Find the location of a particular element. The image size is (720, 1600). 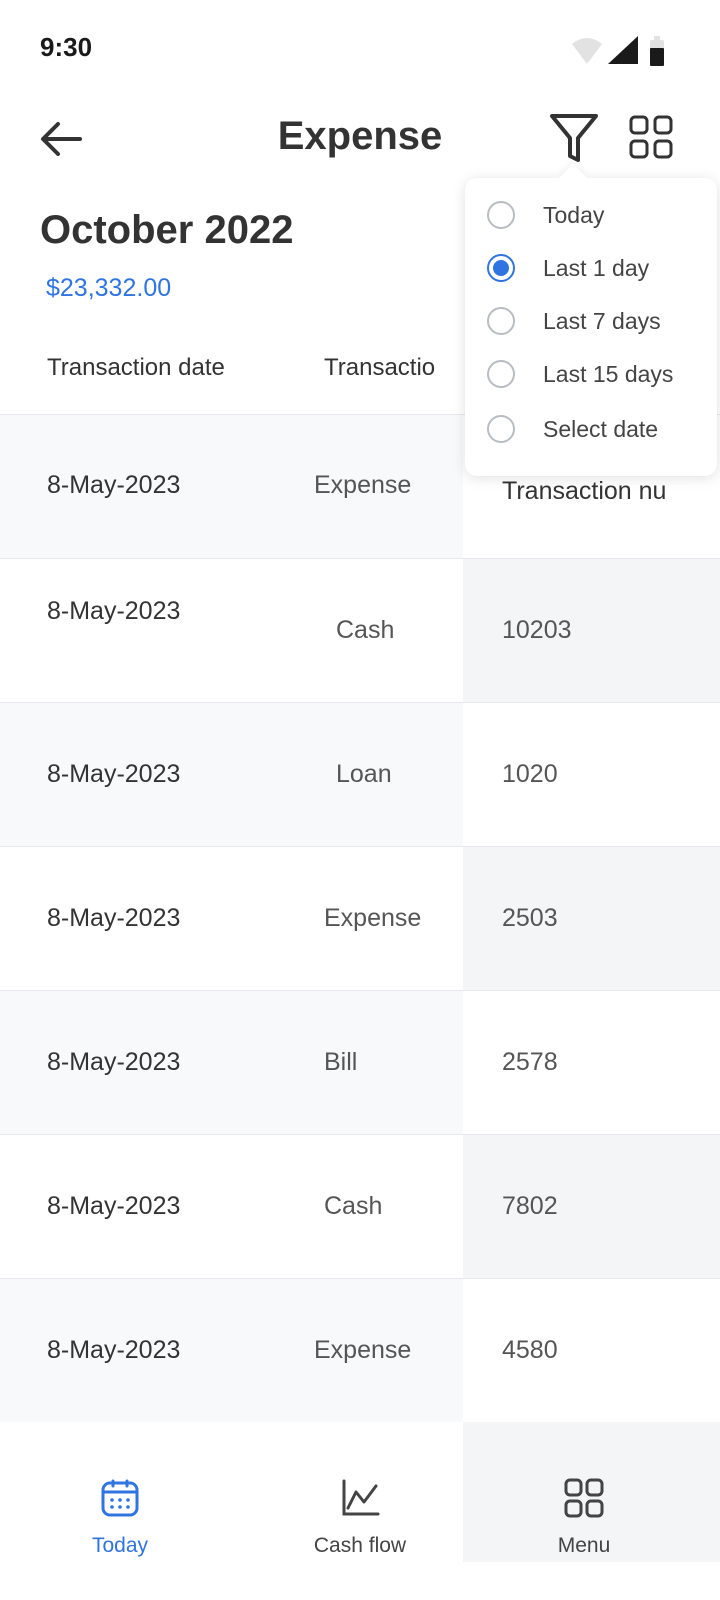

cell-number: 10203 is located at coordinates (537, 630).